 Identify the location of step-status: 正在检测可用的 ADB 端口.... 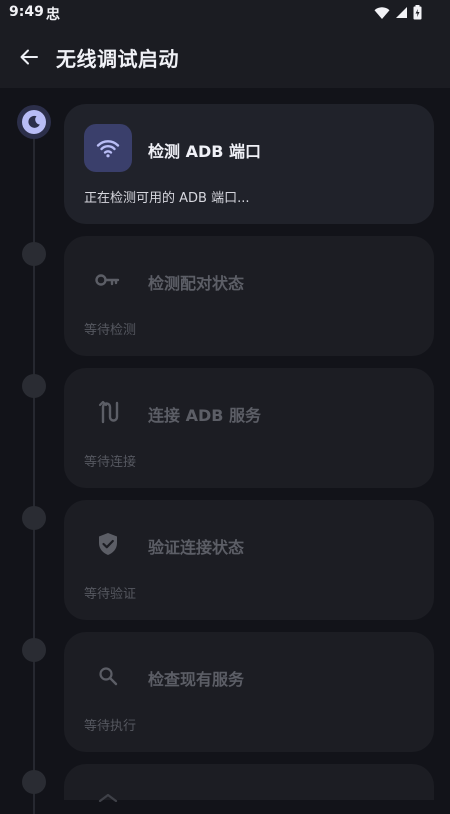
(167, 198).